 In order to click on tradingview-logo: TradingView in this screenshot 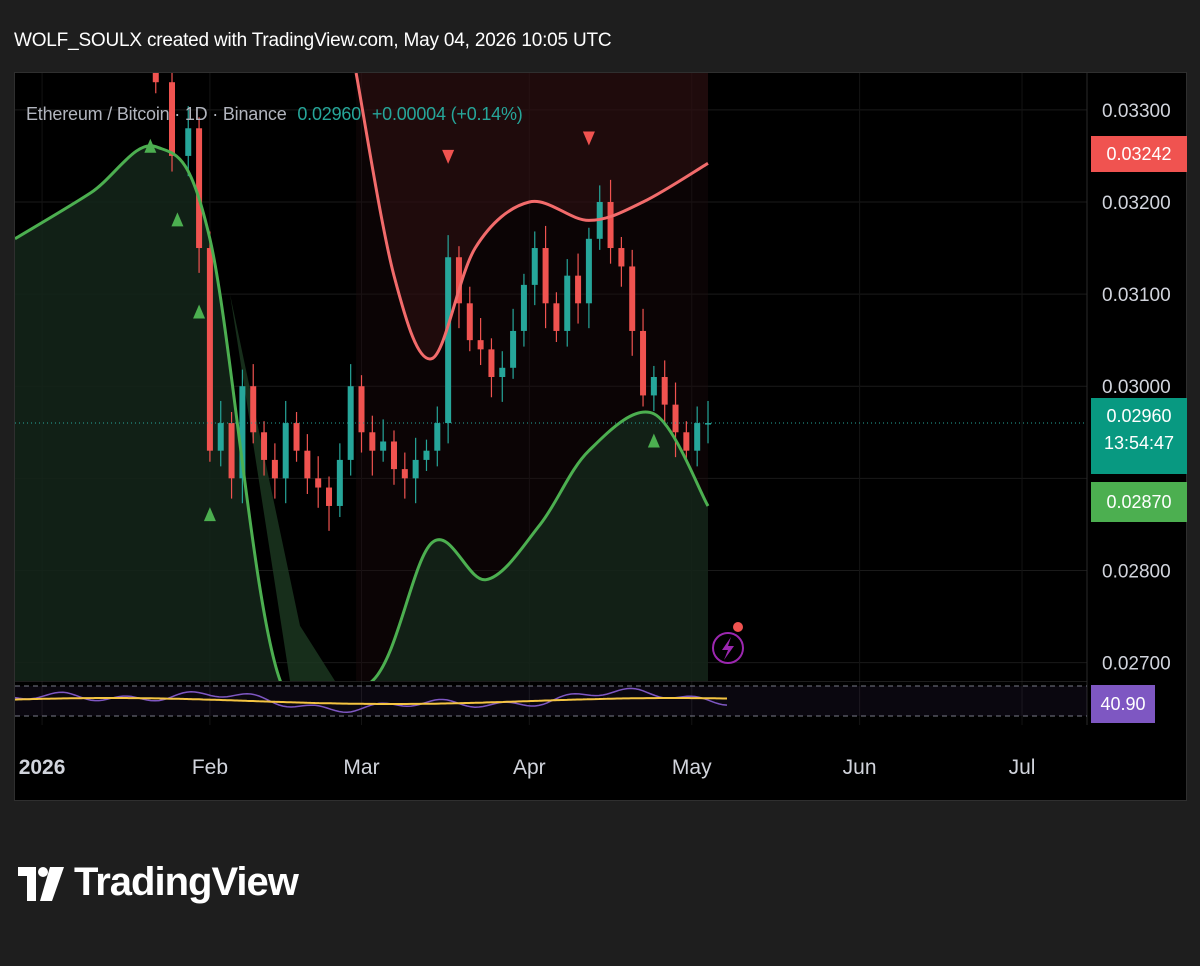, I will do `click(158, 882)`.